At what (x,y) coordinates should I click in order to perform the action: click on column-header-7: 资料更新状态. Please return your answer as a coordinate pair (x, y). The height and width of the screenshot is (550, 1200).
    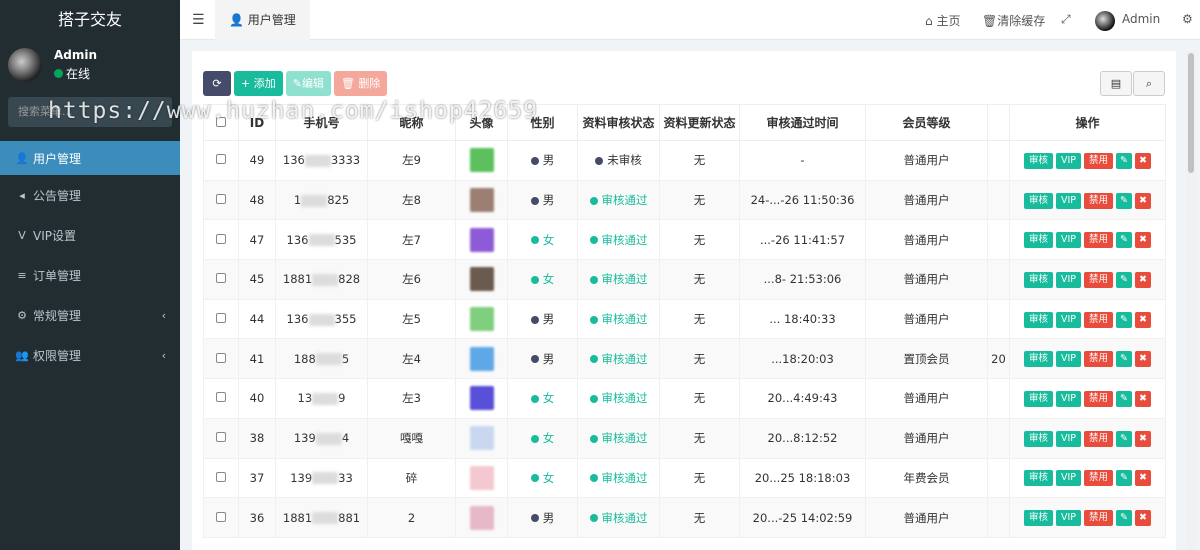
    Looking at the image, I should click on (699, 122).